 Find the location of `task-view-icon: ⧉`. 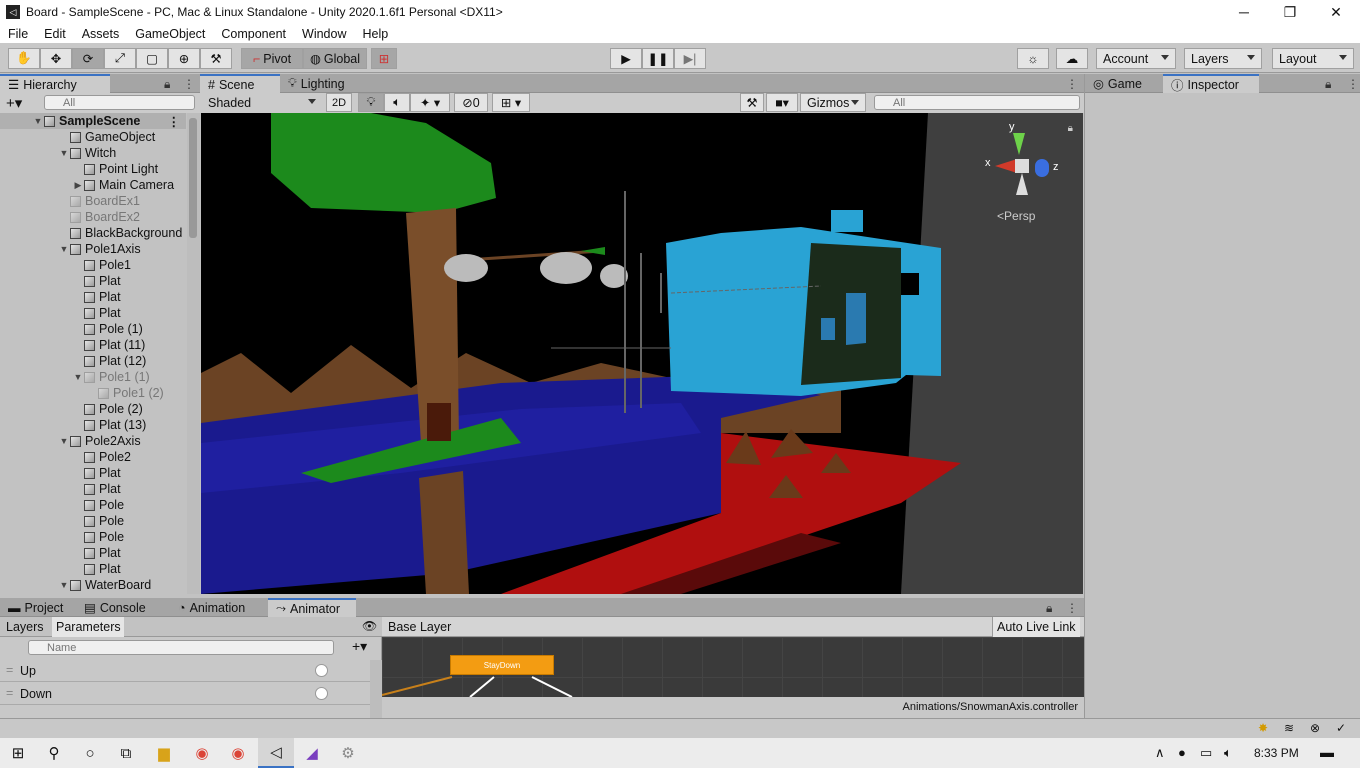

task-view-icon: ⧉ is located at coordinates (126, 753).